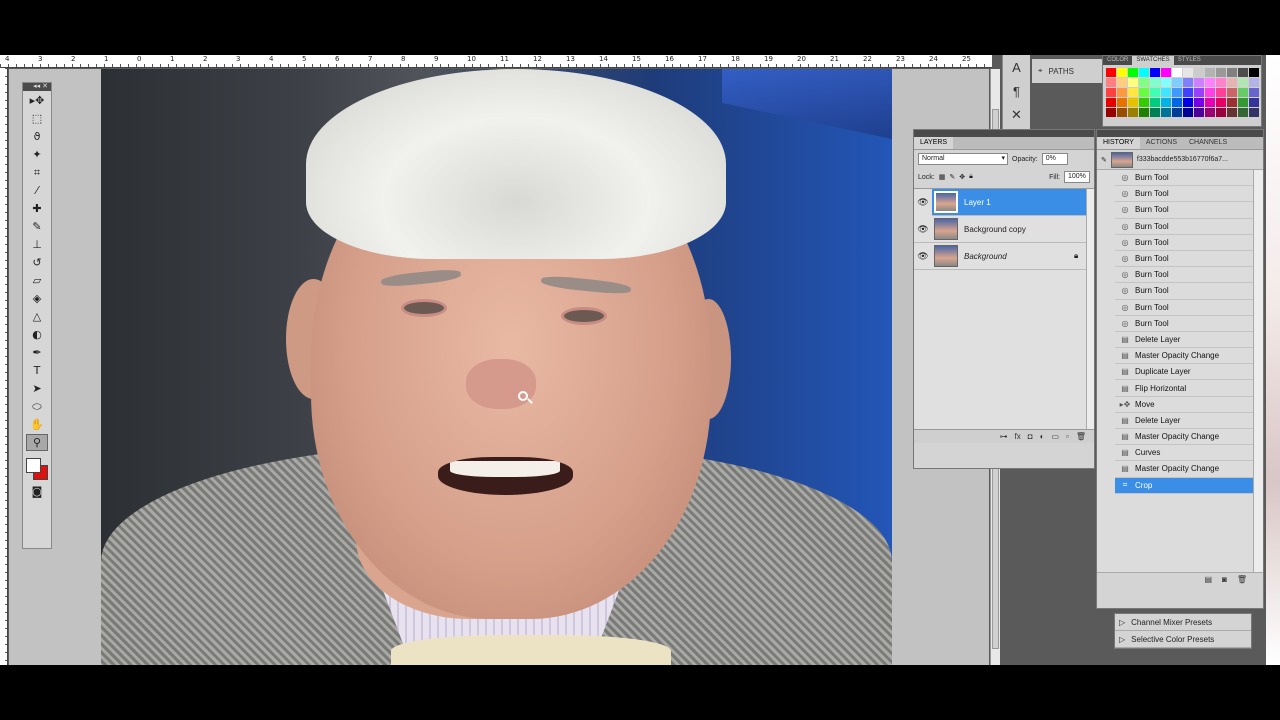 The height and width of the screenshot is (720, 1280). Describe the element at coordinates (962, 177) in the screenshot. I see `lock-position-icon: ✥` at that location.